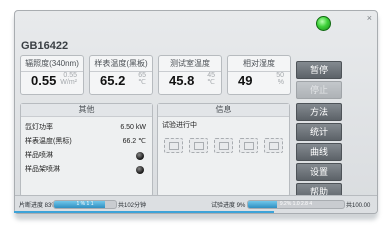  Describe the element at coordinates (280, 79) in the screenshot. I see `gauge-setpoint: 50%` at that location.